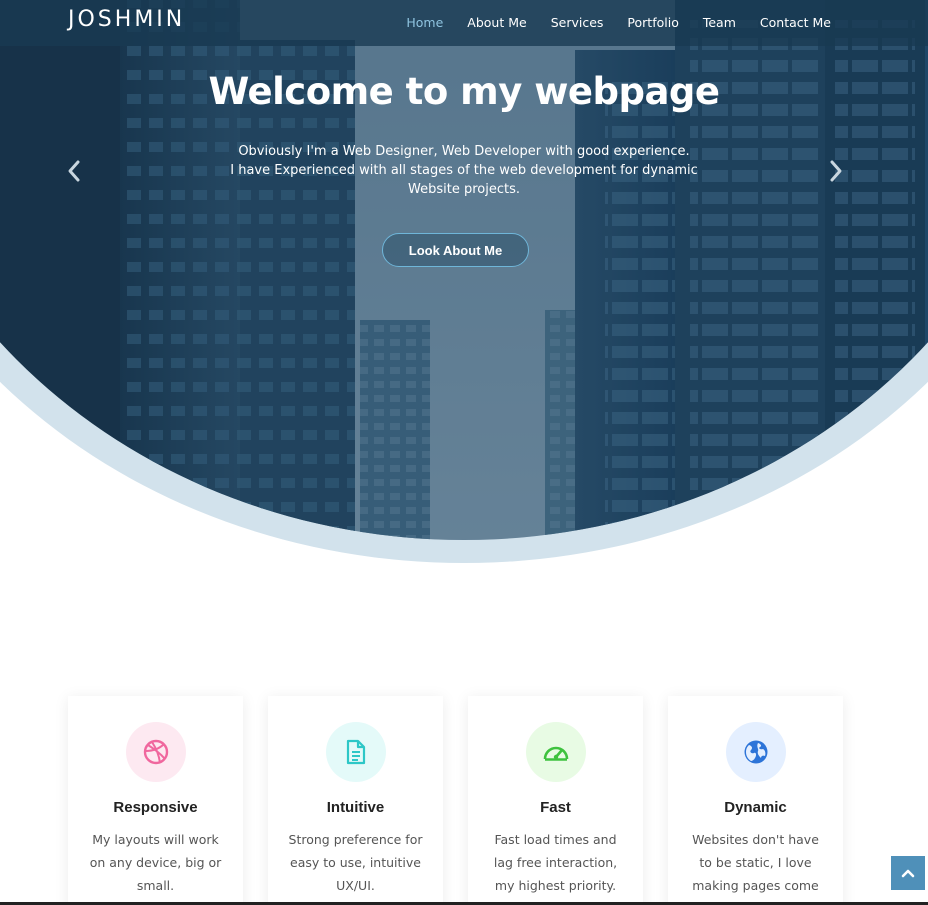 The width and height of the screenshot is (928, 905). I want to click on feature-title: Intuitive, so click(355, 807).